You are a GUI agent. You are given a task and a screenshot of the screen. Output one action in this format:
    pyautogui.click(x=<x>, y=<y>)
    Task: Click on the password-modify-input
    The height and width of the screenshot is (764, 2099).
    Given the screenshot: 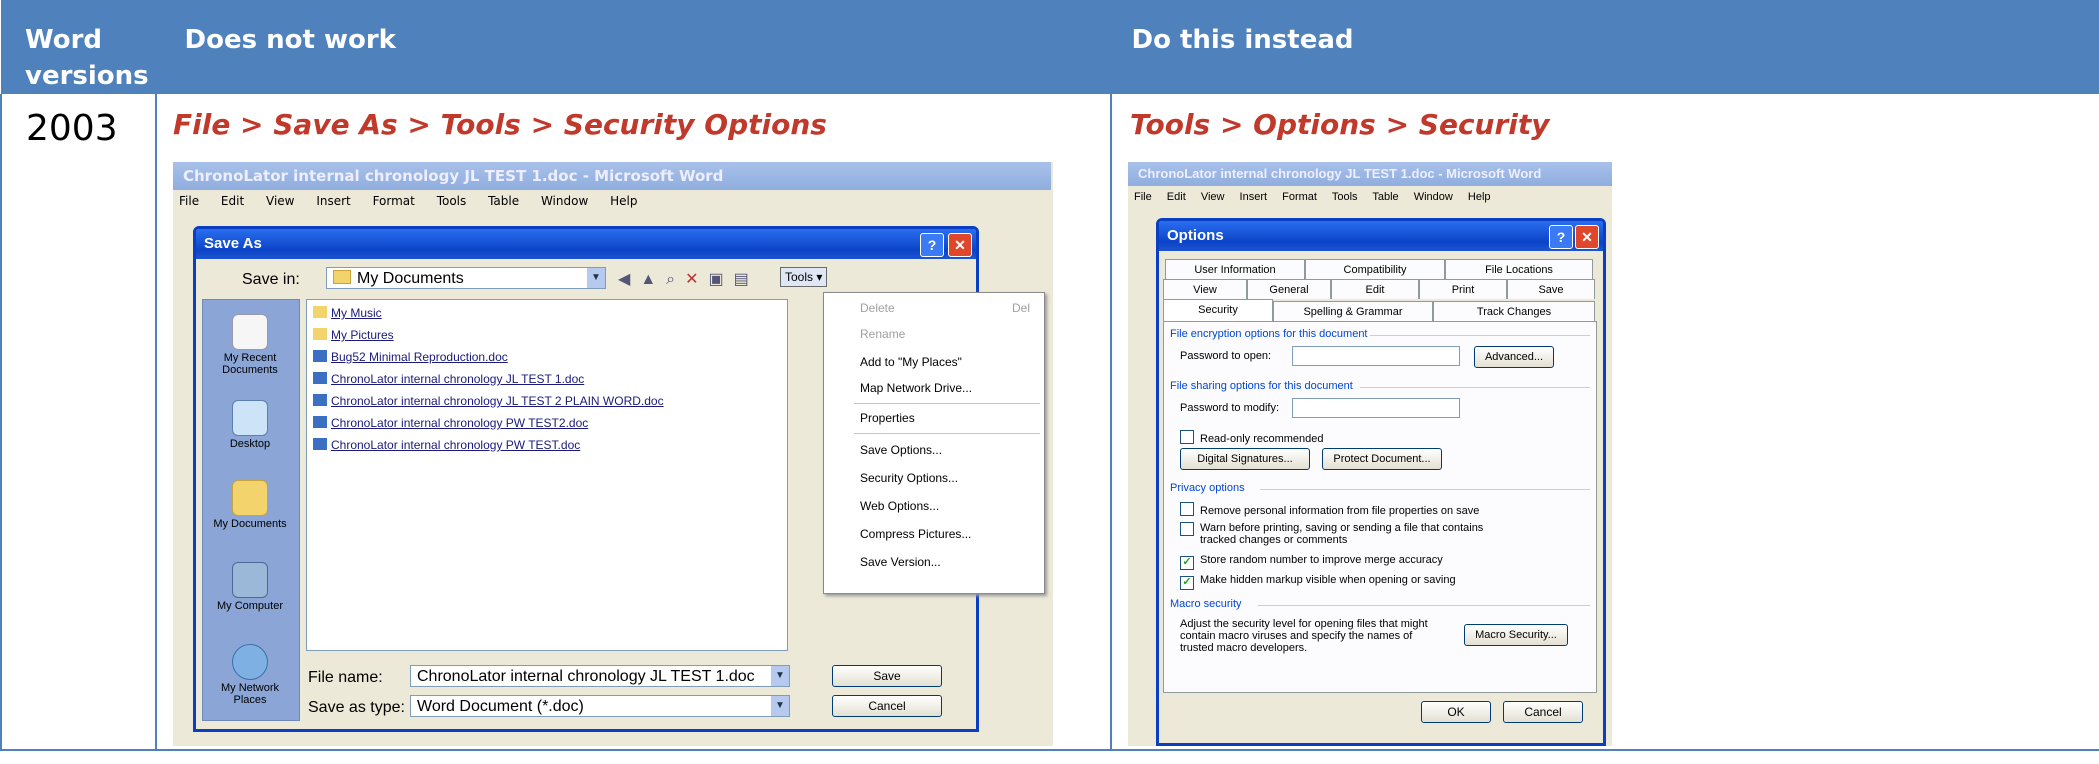 What is the action you would take?
    pyautogui.click(x=1376, y=408)
    